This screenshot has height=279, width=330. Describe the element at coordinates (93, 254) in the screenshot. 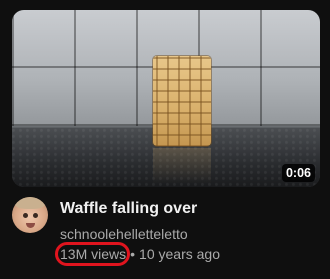

I see `view-count: 13M views` at that location.